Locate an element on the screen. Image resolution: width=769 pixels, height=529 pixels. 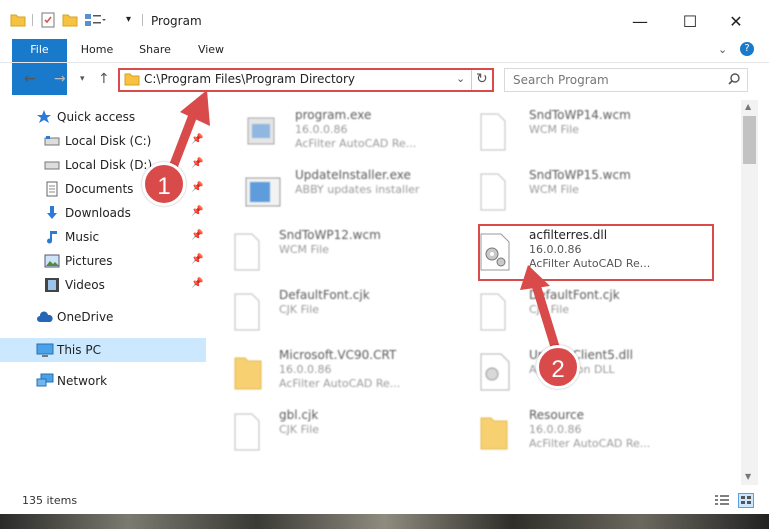
step-1-badge: 1 is located at coordinates (164, 184).